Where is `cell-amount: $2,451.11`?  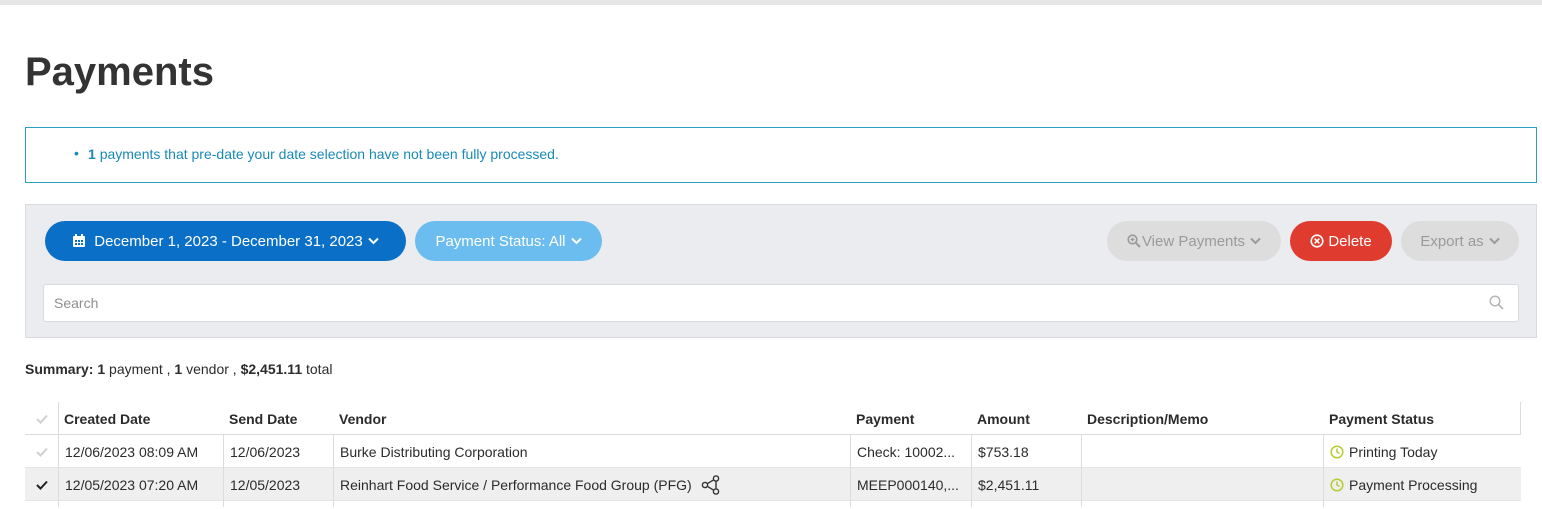 cell-amount: $2,451.11 is located at coordinates (1026, 484).